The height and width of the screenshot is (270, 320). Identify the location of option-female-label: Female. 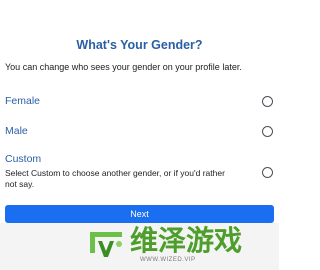
(23, 101).